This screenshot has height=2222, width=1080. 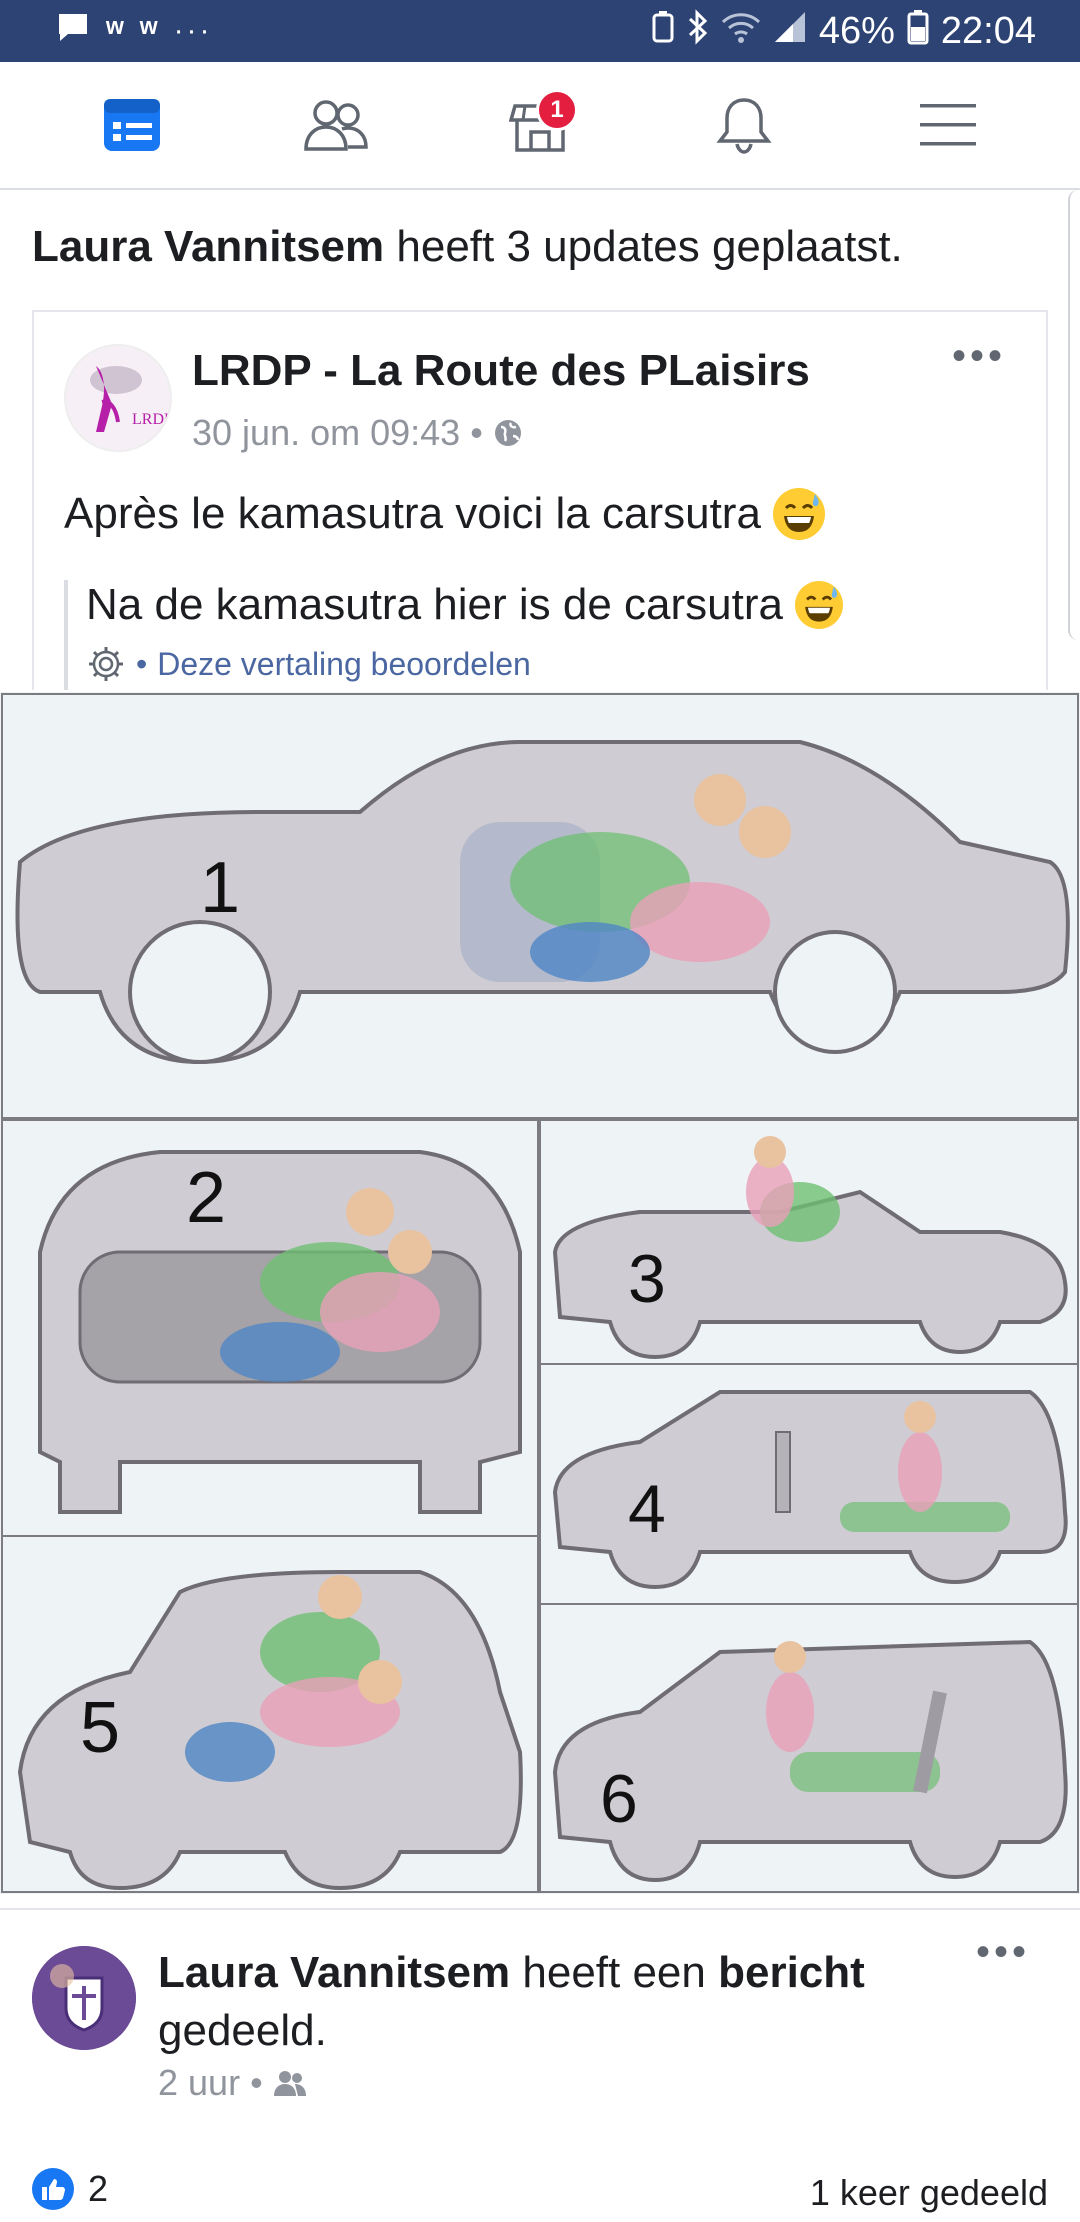 I want to click on share-text-end: gedeeld., so click(x=242, y=2030).